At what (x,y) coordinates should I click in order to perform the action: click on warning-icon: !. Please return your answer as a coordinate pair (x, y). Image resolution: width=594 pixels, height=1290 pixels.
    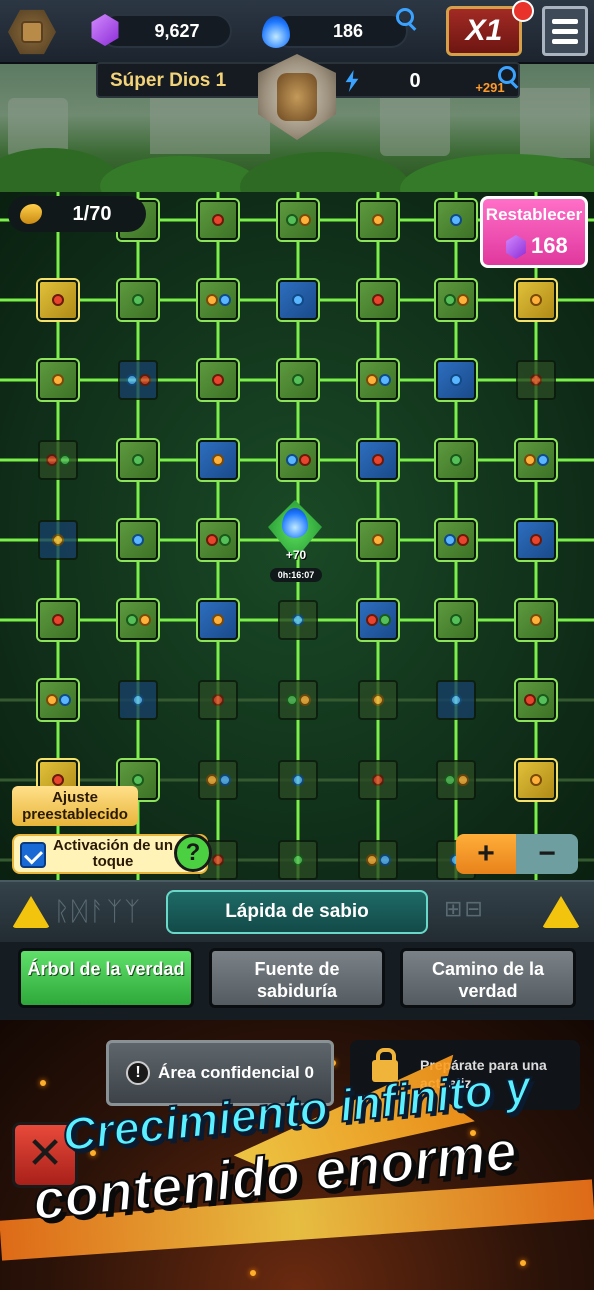
    Looking at the image, I should click on (138, 1073).